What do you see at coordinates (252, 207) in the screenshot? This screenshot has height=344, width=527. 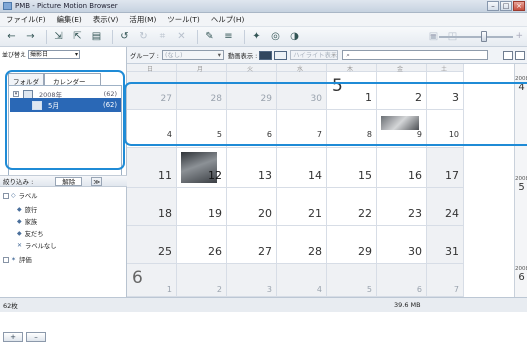 I see `calendar-day: 20` at bounding box center [252, 207].